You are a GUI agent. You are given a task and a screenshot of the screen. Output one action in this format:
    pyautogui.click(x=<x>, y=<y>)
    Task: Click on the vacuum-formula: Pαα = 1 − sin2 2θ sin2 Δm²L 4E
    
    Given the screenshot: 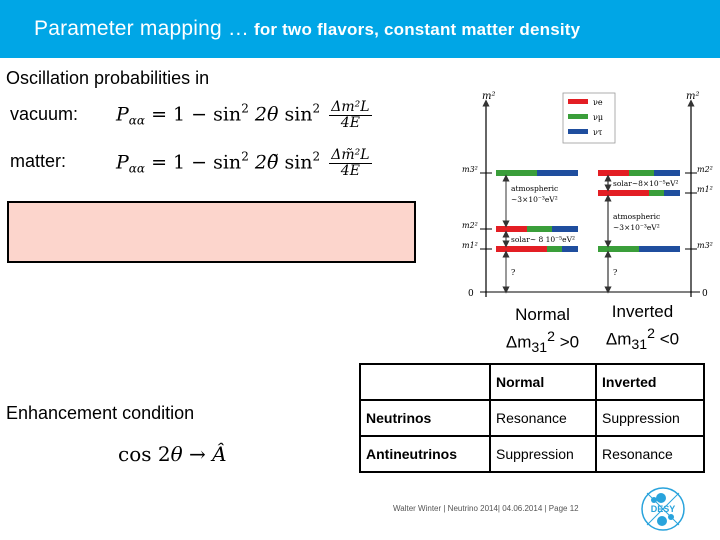 What is the action you would take?
    pyautogui.click(x=244, y=115)
    